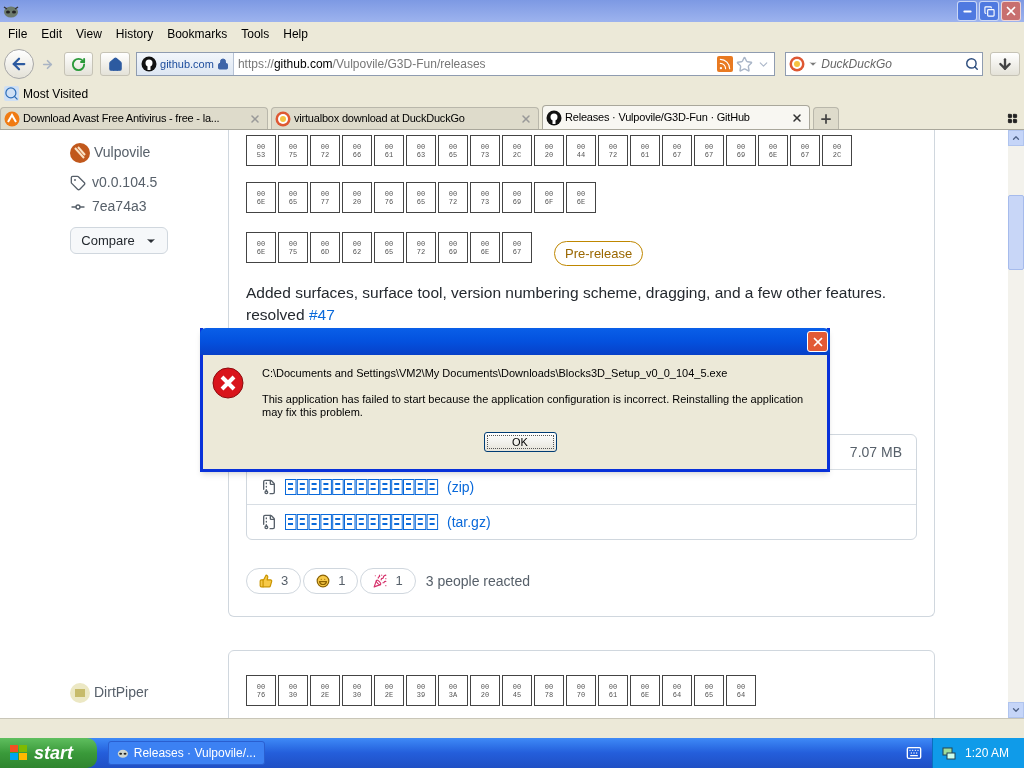 Image resolution: width=1024 pixels, height=768 pixels. I want to click on reaction-button: 3, so click(274, 581).